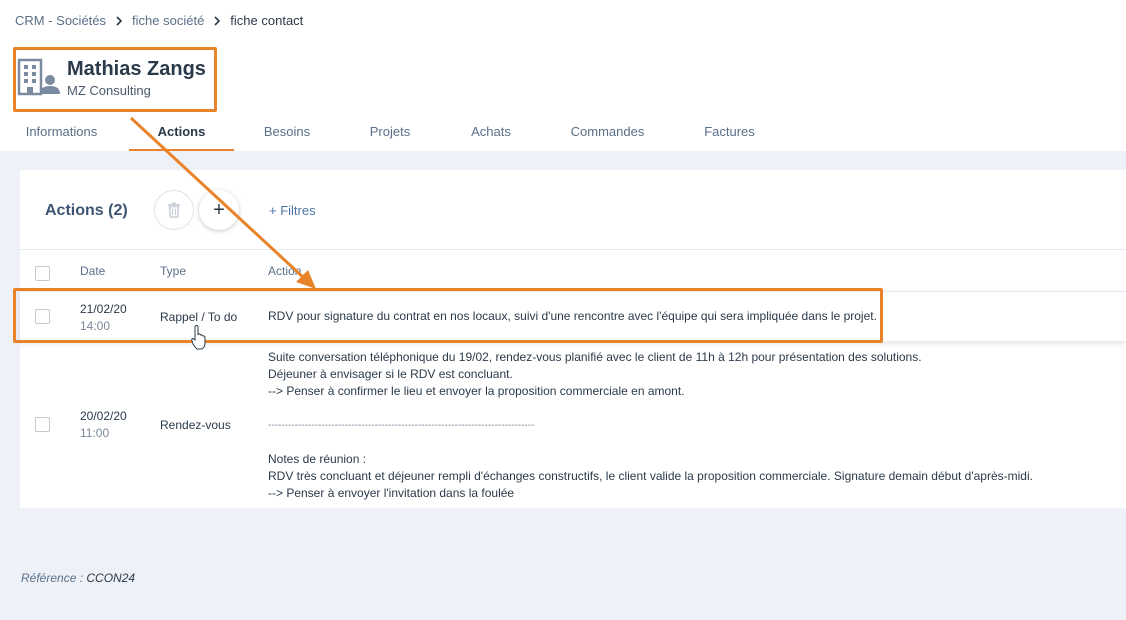  What do you see at coordinates (103, 416) in the screenshot?
I see `row-date: 20/02/20` at bounding box center [103, 416].